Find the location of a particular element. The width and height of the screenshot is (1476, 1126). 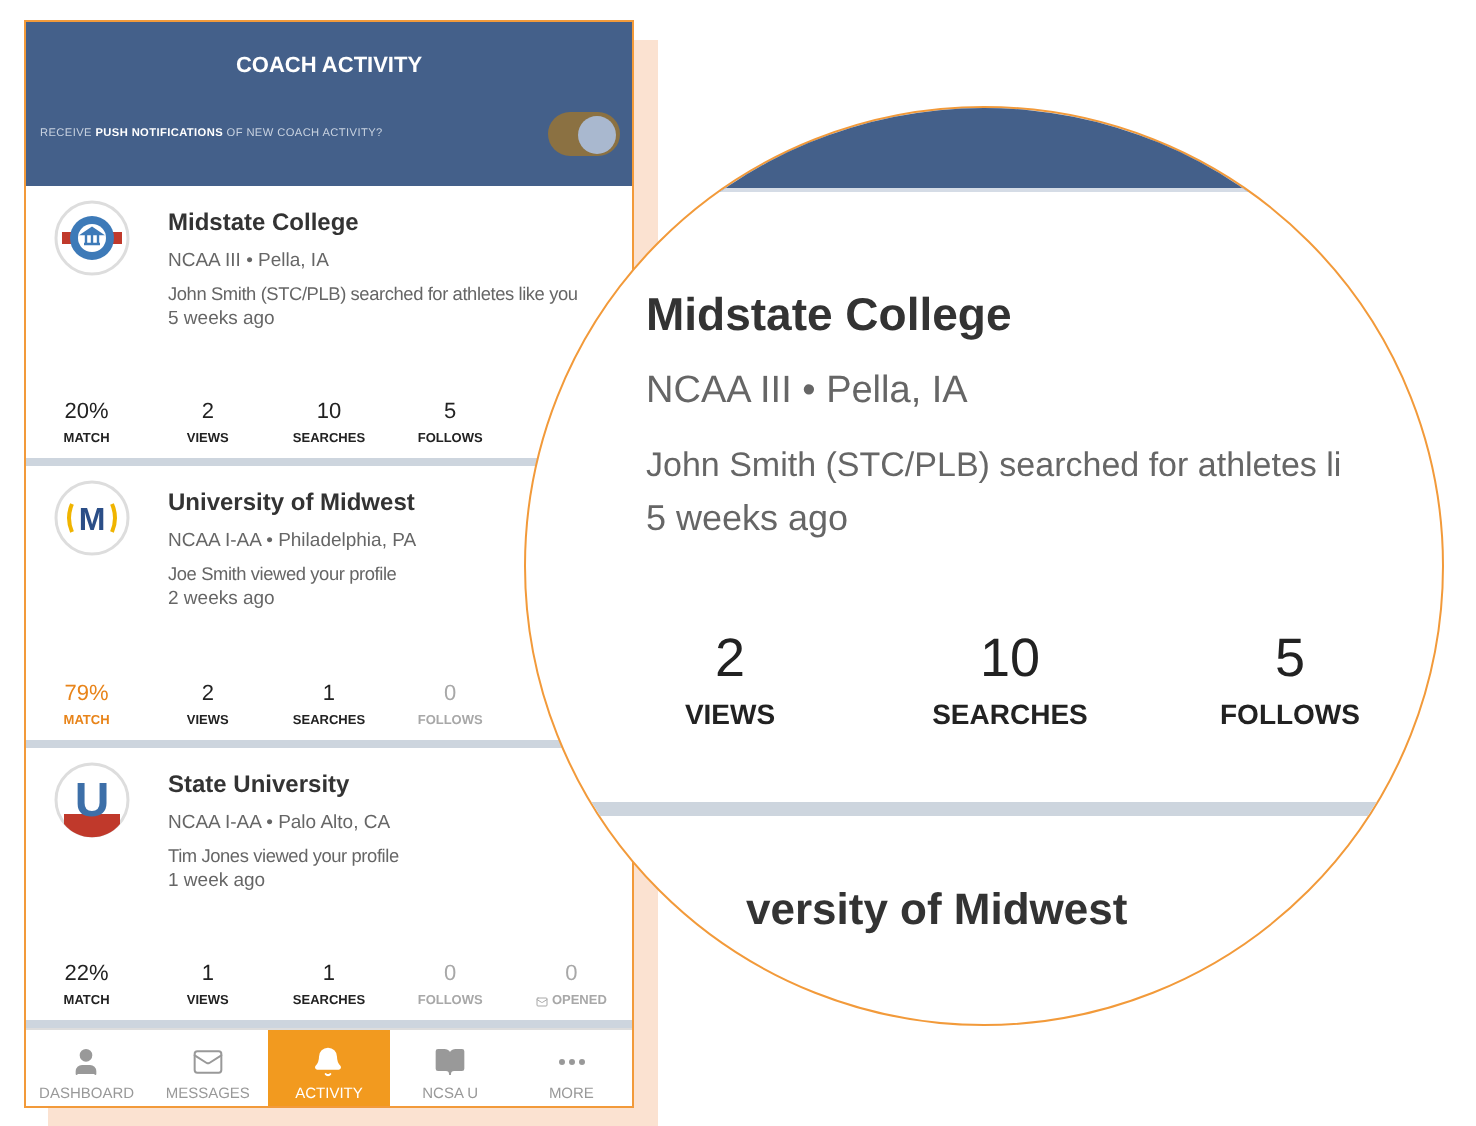

building-seal-icon is located at coordinates (92, 238).